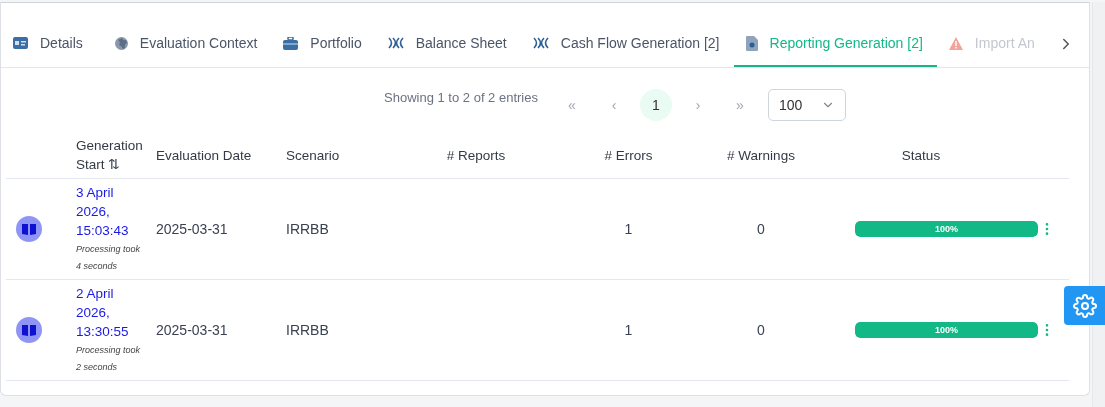 The image size is (1105, 407). What do you see at coordinates (116, 155) in the screenshot?
I see `column-header: Generation Start ⇅` at bounding box center [116, 155].